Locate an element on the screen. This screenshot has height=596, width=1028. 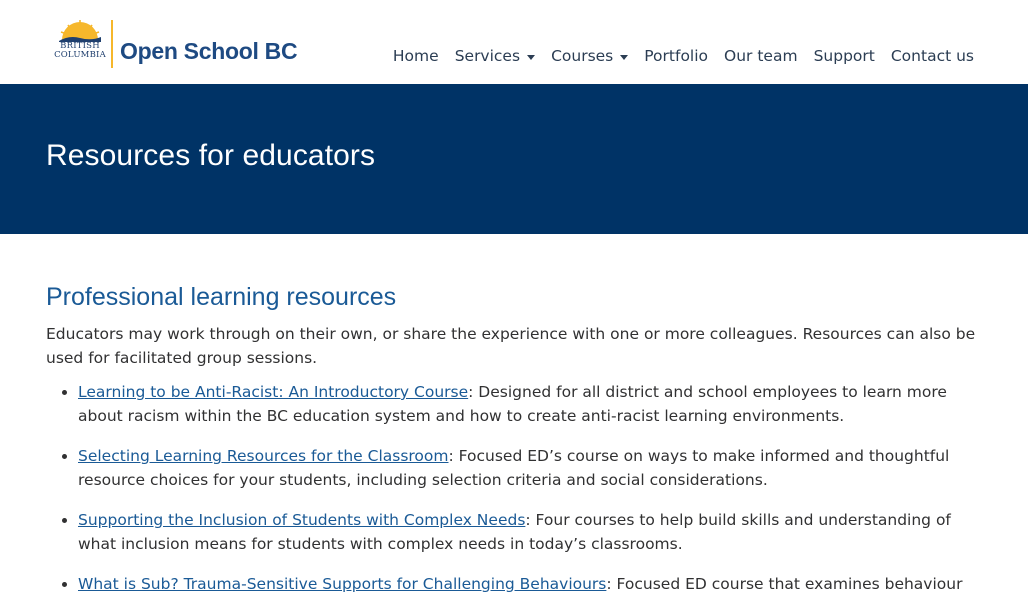
nav-courses: Courses is located at coordinates (589, 56).